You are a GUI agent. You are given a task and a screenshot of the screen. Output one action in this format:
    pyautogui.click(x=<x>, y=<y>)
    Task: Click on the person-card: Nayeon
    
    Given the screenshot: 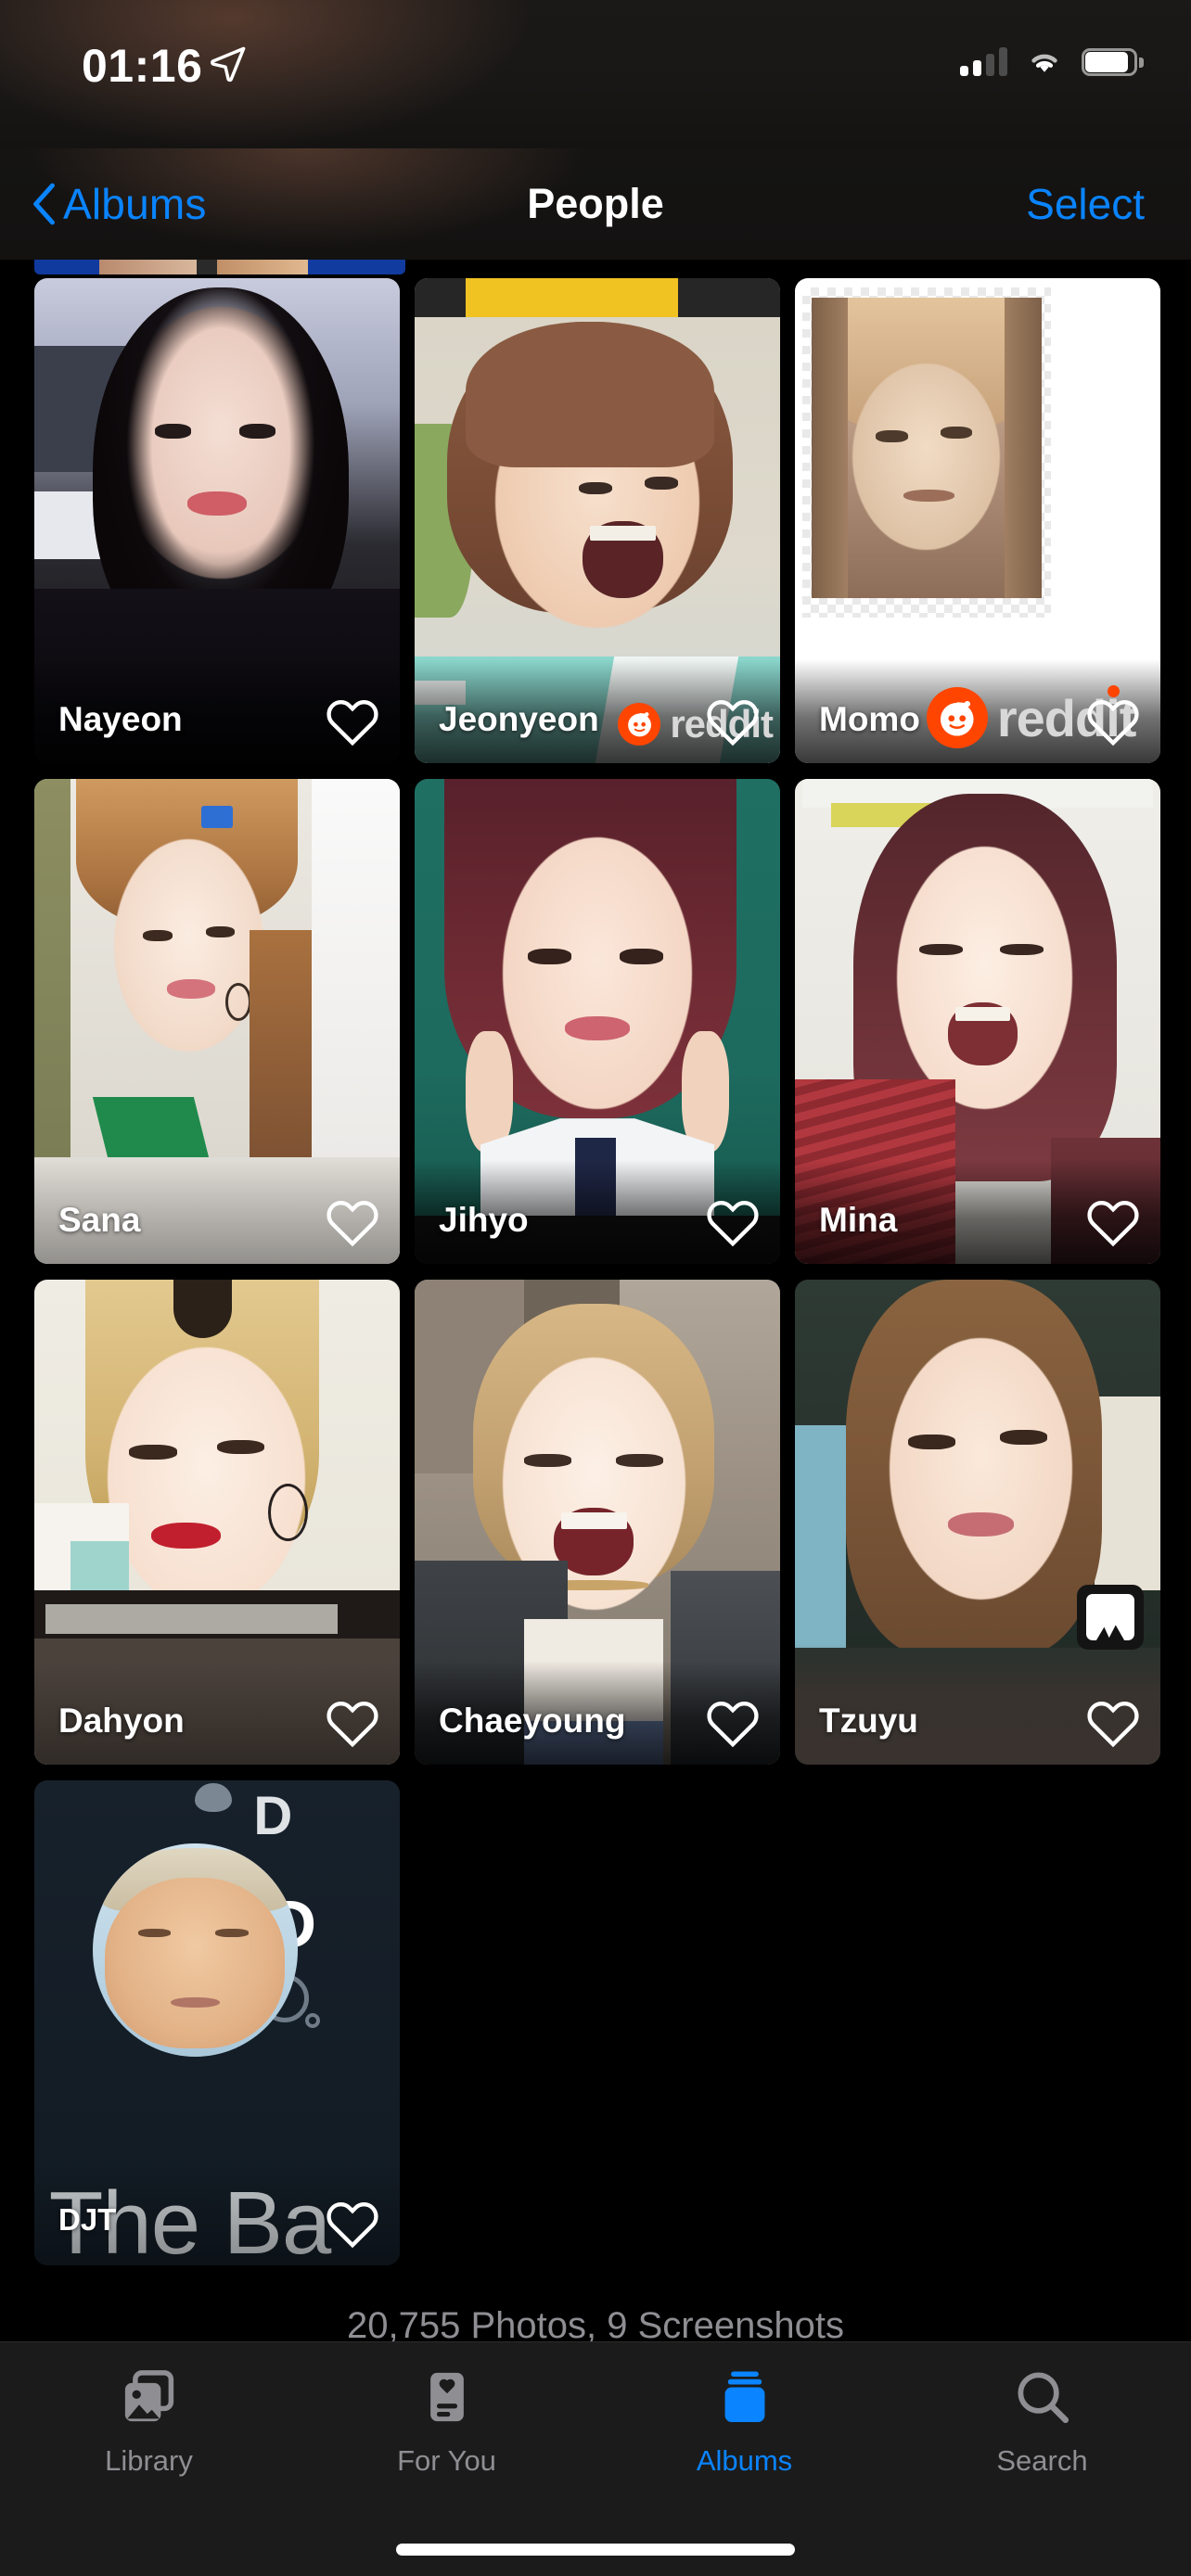 What is the action you would take?
    pyautogui.click(x=217, y=521)
    